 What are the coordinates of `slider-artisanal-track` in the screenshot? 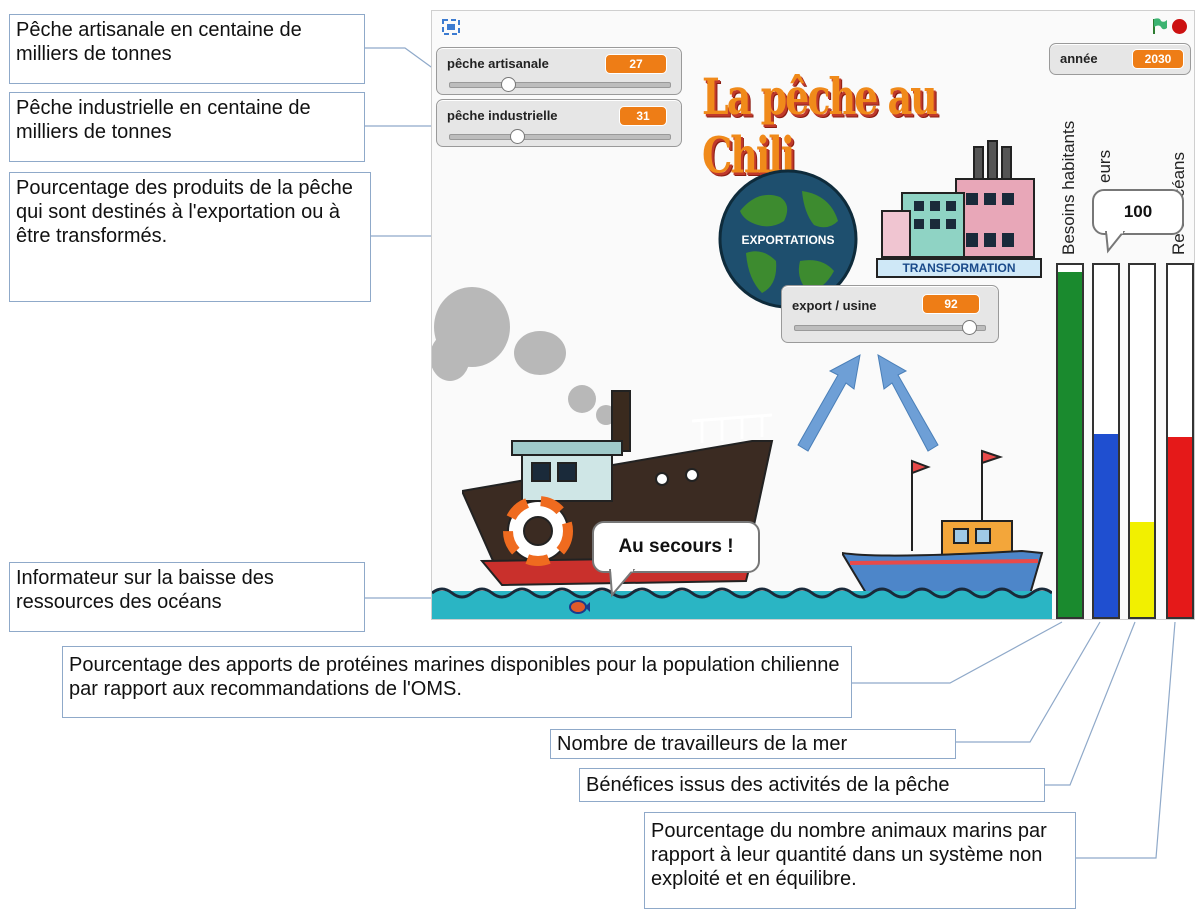 It's located at (560, 85).